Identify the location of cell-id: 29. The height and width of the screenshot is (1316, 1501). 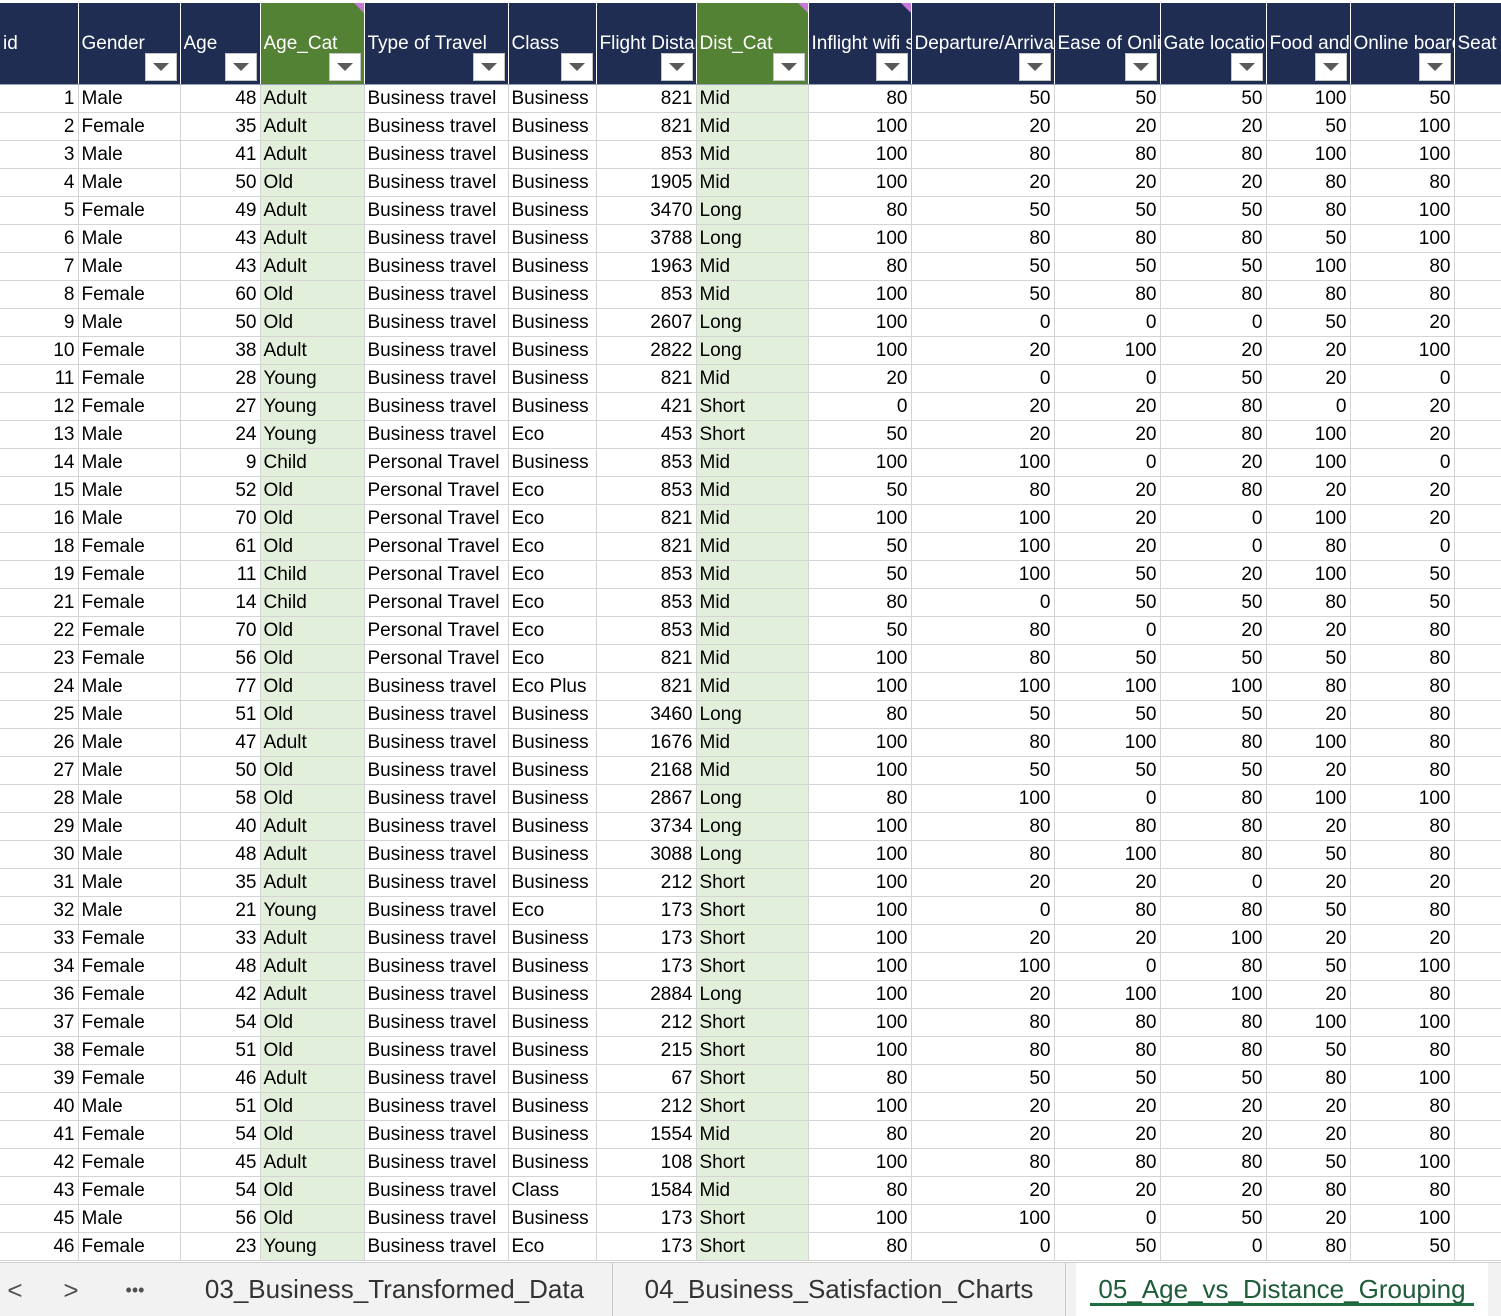
(39, 826).